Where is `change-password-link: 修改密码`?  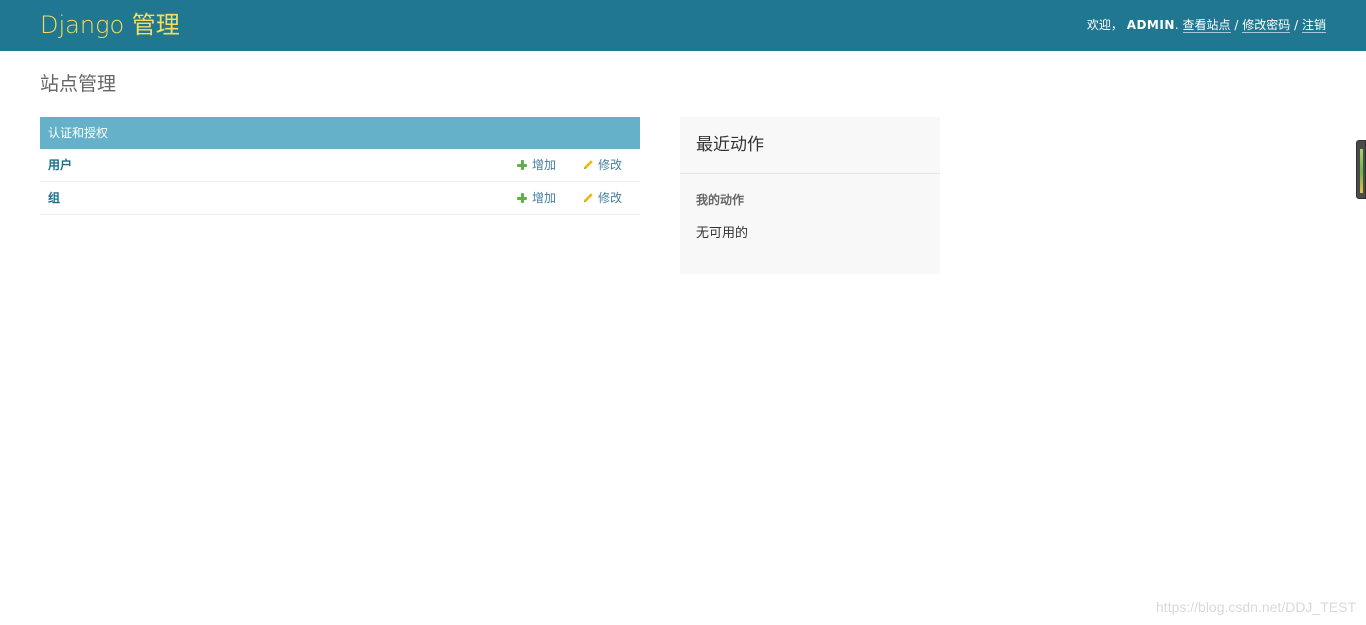
change-password-link: 修改密码 is located at coordinates (1266, 25).